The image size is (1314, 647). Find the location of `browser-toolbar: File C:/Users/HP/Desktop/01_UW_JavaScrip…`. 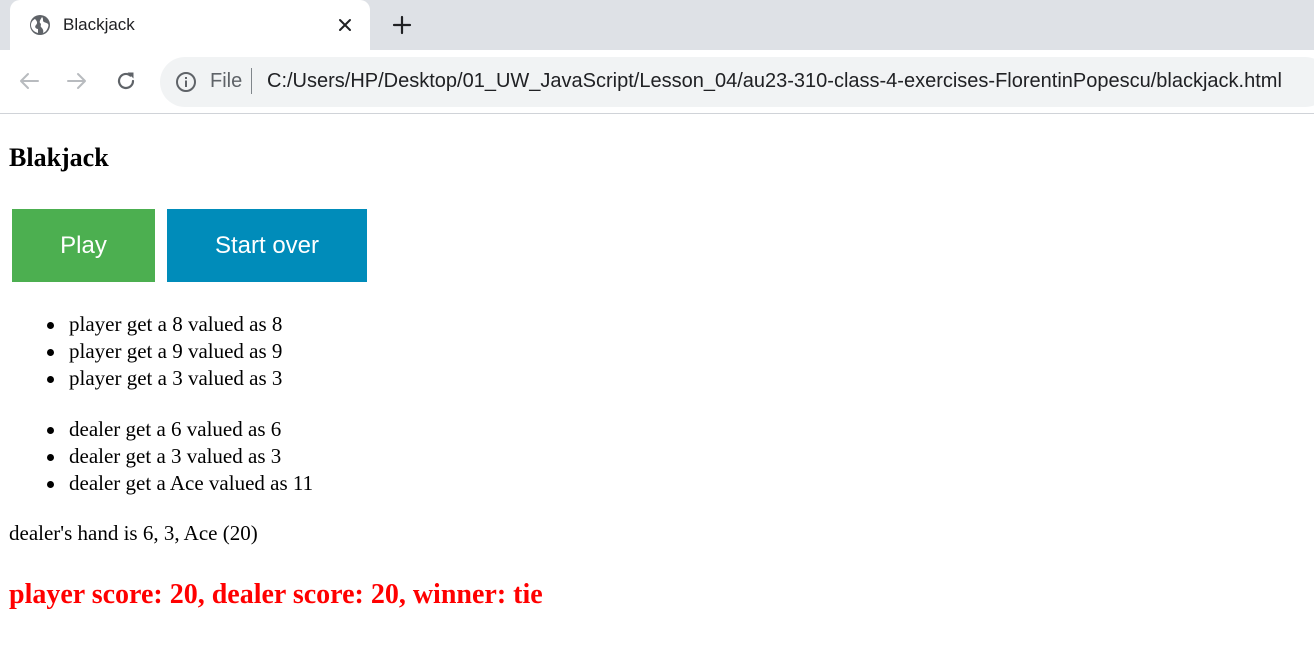

browser-toolbar: File C:/Users/HP/Desktop/01_UW_JavaScrip… is located at coordinates (657, 82).